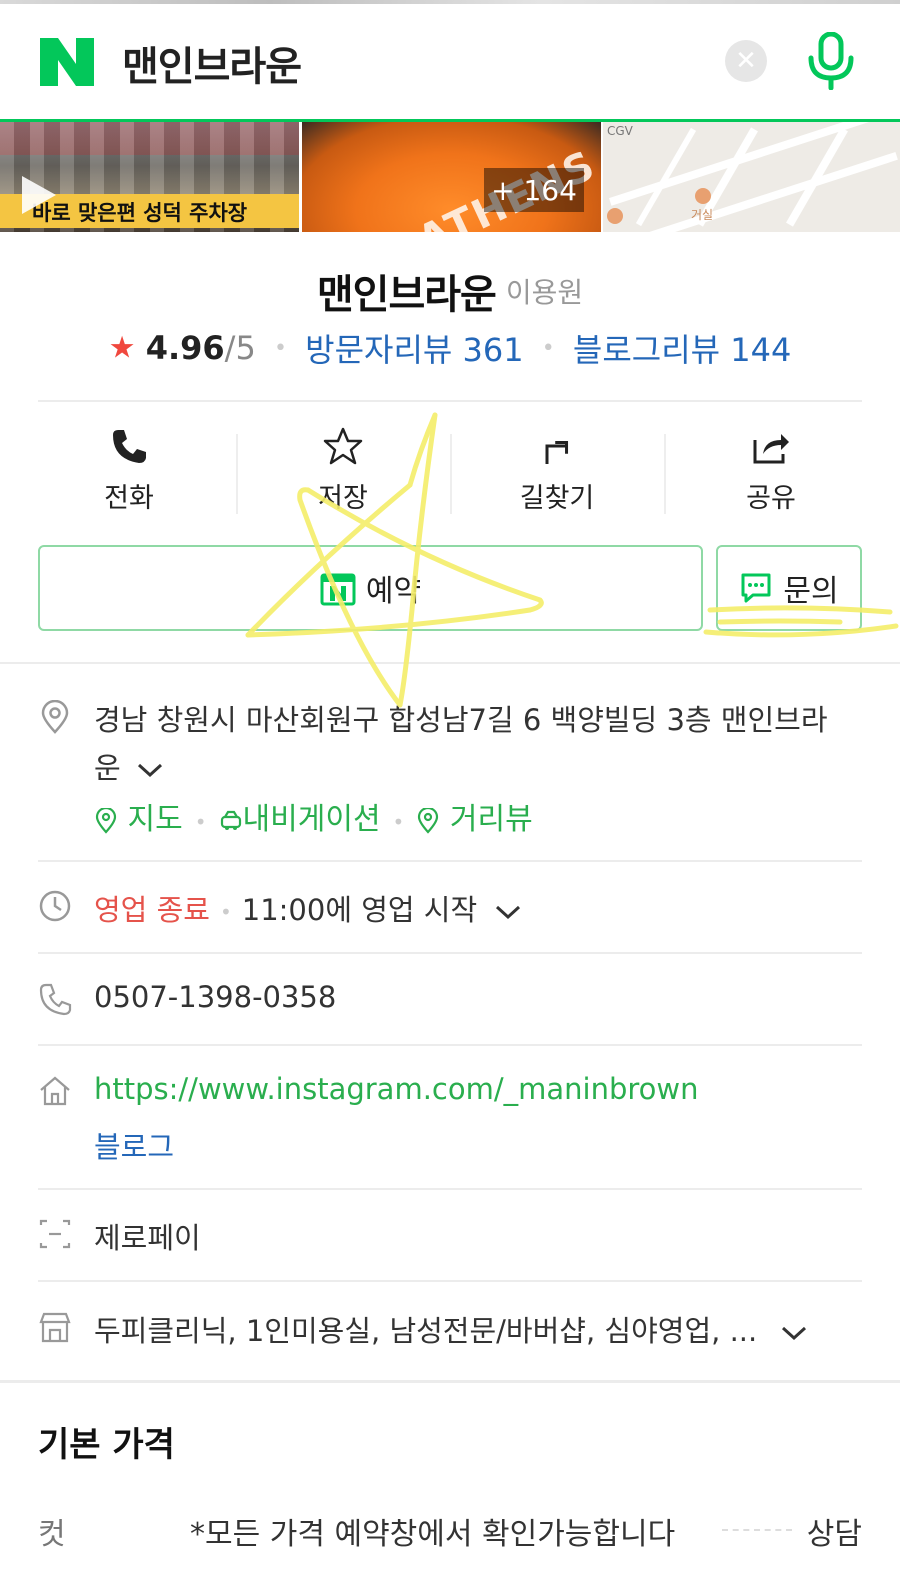 This screenshot has height=1570, width=900. Describe the element at coordinates (55, 906) in the screenshot. I see `clock-icon` at that location.